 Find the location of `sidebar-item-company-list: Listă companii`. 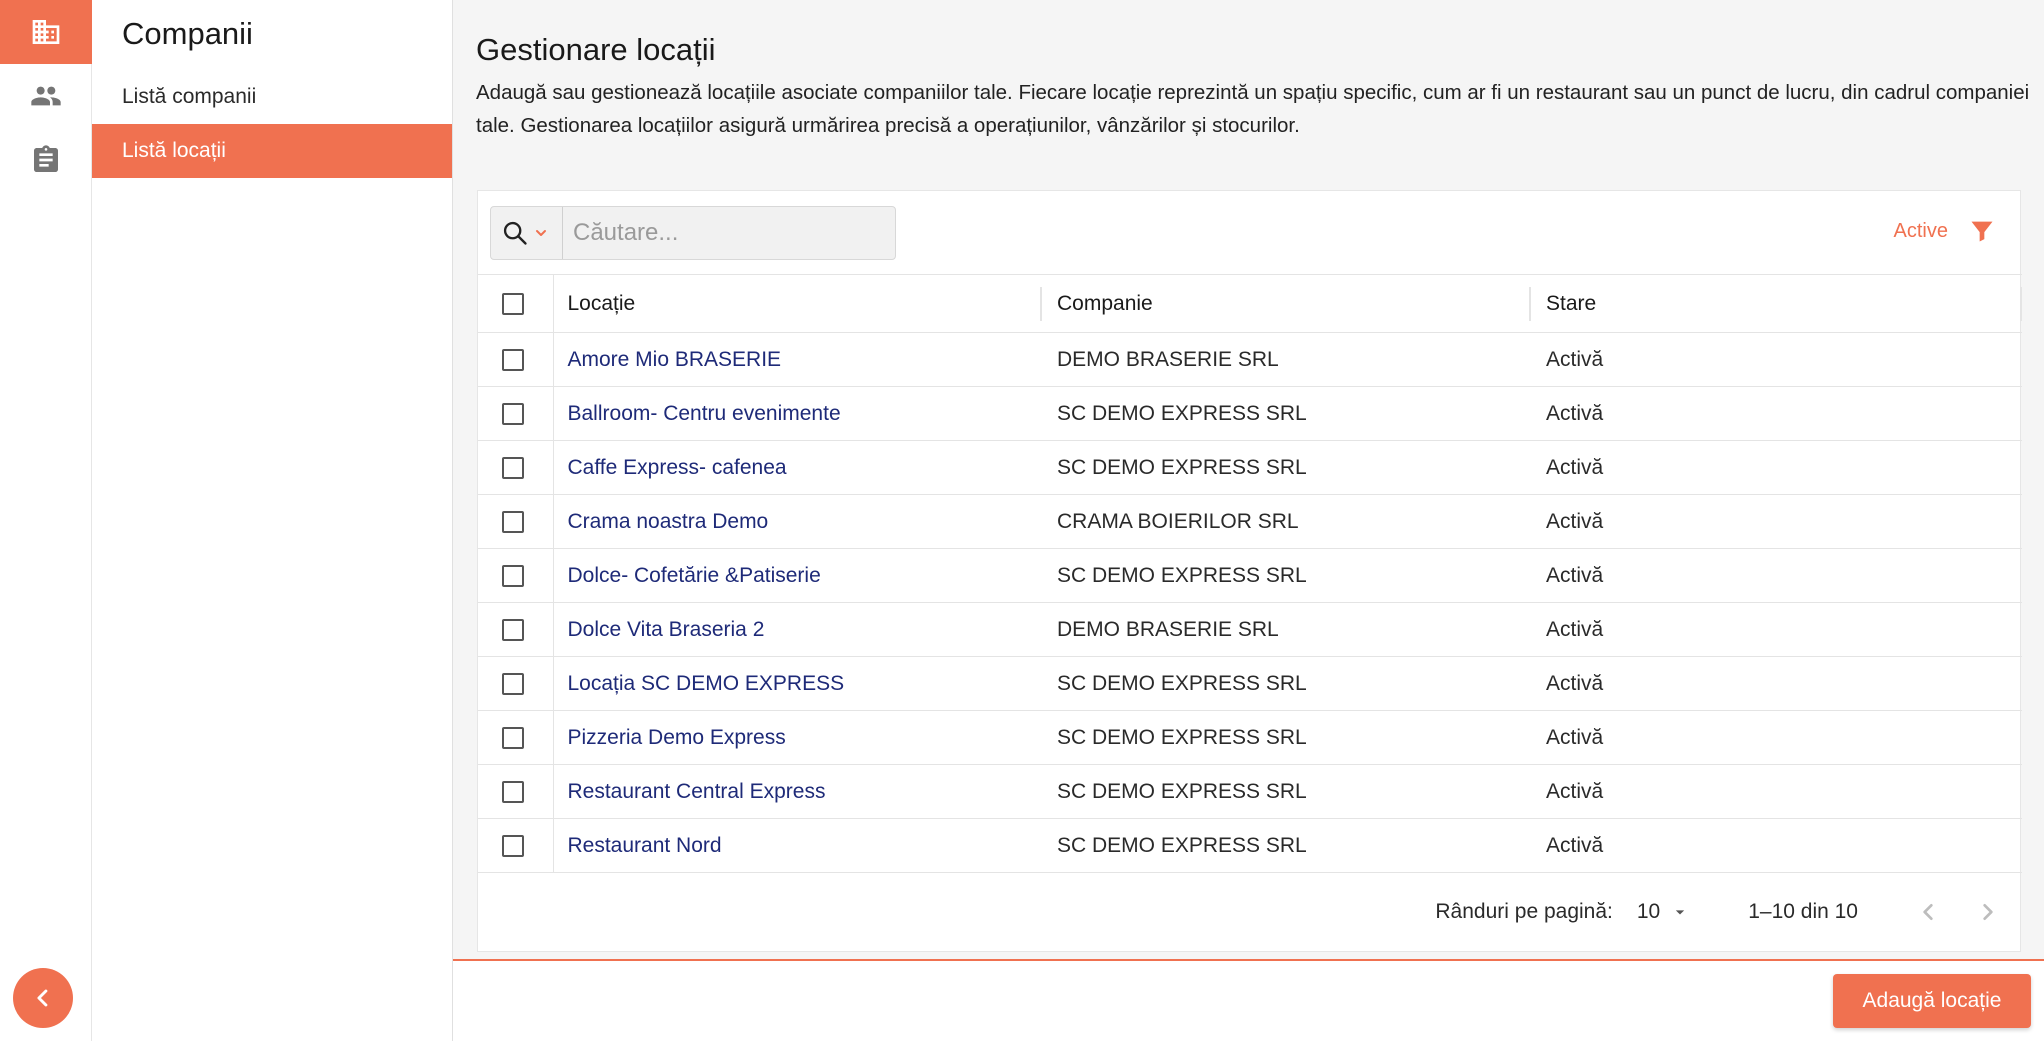

sidebar-item-company-list: Listă companii is located at coordinates (272, 97).